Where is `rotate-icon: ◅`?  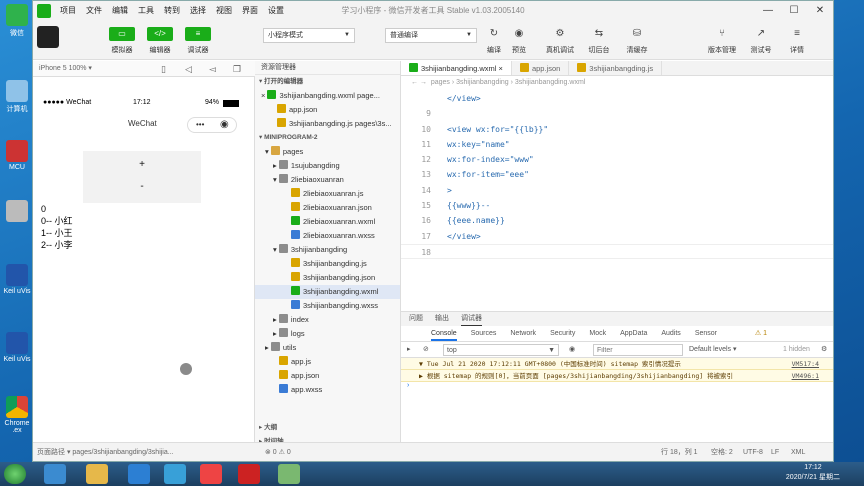
rotate-icon: ◅ is located at coordinates (212, 69).